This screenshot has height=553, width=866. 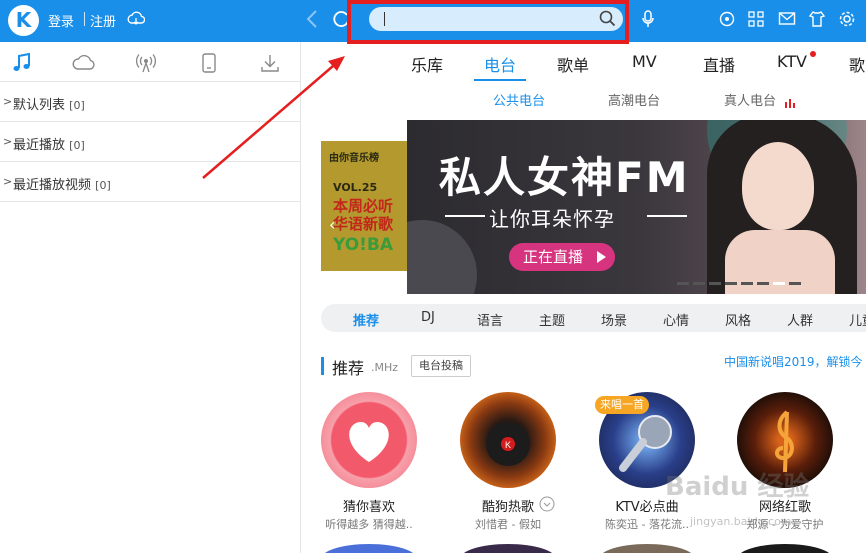 What do you see at coordinates (442, 257) in the screenshot?
I see `decor-circle` at bounding box center [442, 257].